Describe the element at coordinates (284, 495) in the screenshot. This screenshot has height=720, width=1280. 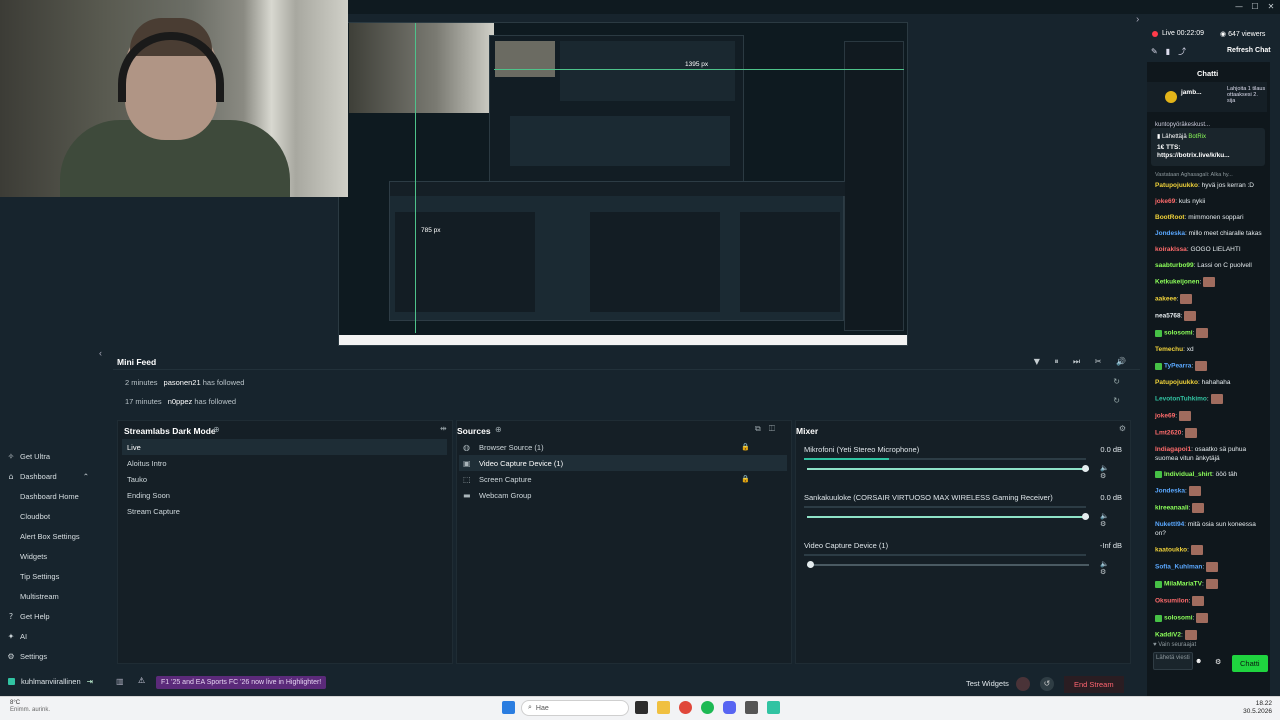
I see `scene-item: Ending Soon` at that location.